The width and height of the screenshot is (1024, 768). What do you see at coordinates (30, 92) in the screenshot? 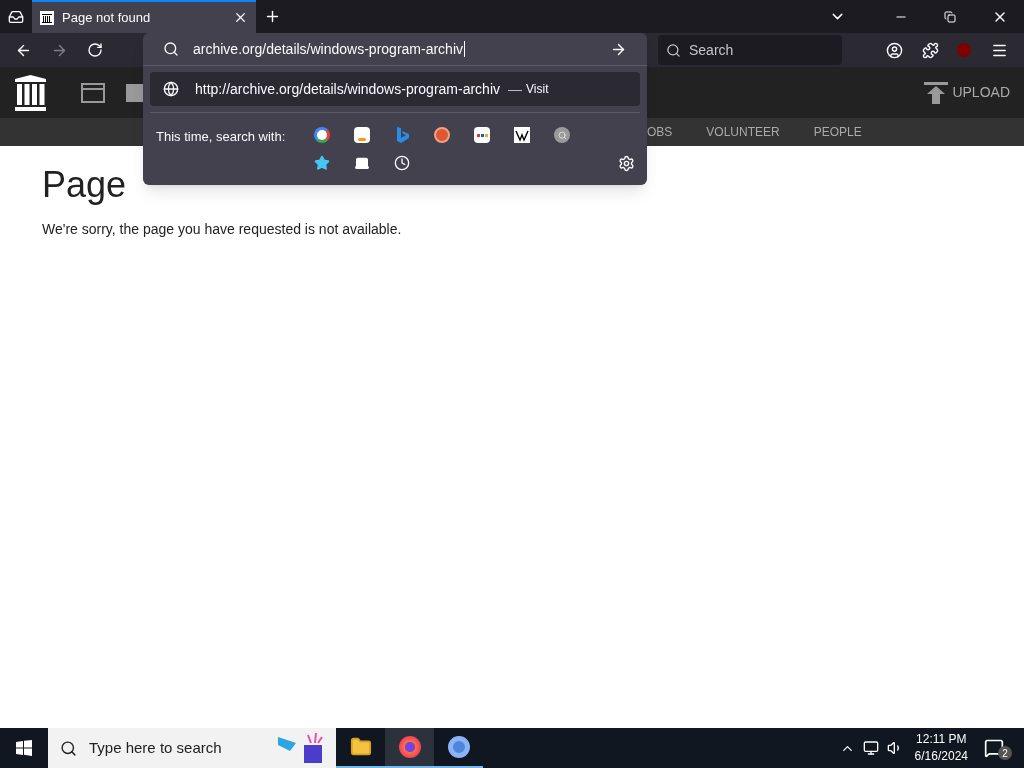
I see `temple-logo-icon` at bounding box center [30, 92].